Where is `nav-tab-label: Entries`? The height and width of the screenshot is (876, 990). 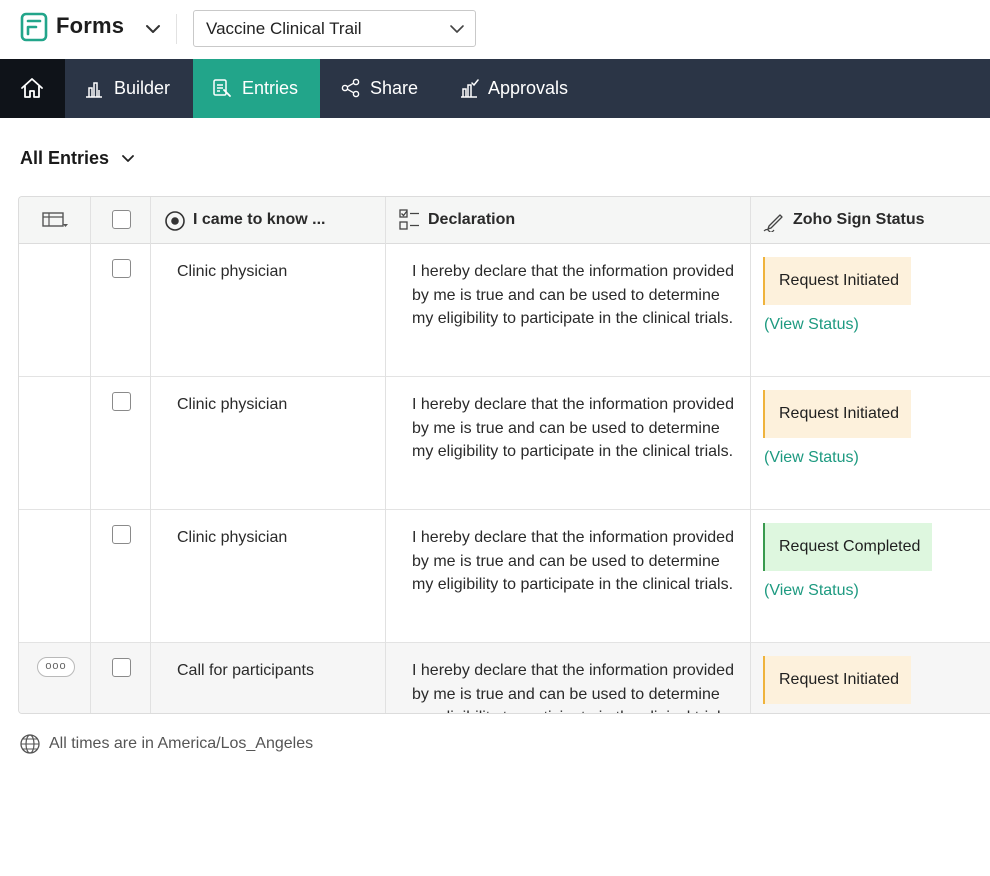
nav-tab-label: Entries is located at coordinates (270, 88).